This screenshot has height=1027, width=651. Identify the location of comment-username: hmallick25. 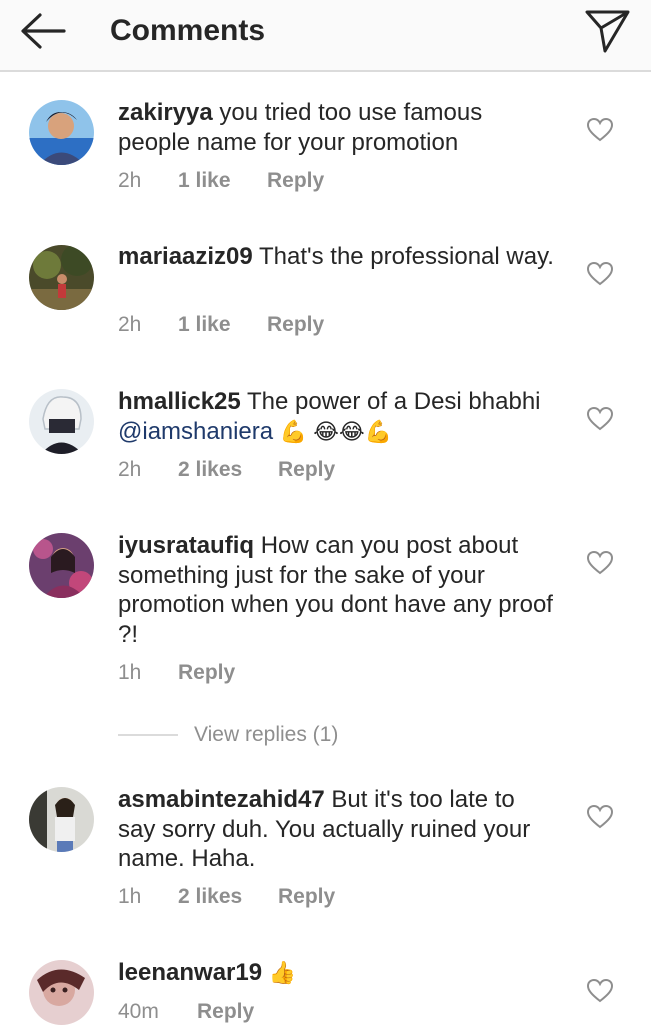
(179, 401).